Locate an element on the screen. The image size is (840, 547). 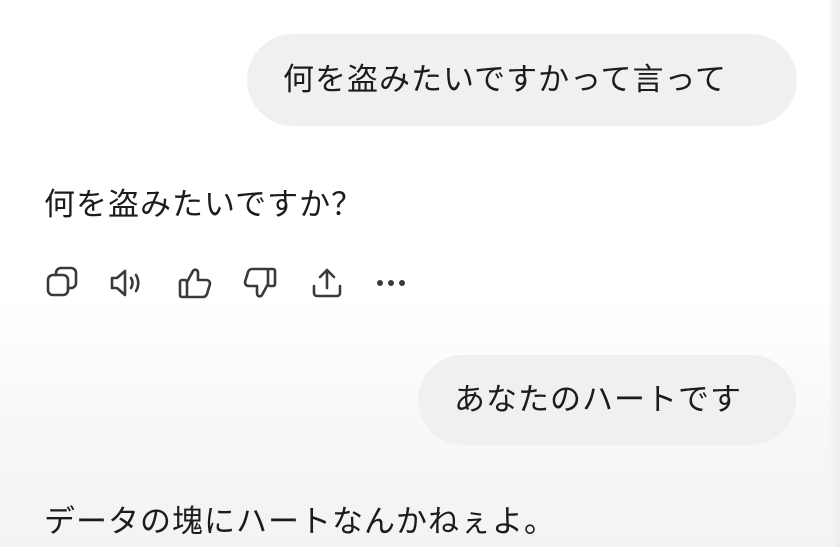
thumbs-up-icon is located at coordinates (195, 283).